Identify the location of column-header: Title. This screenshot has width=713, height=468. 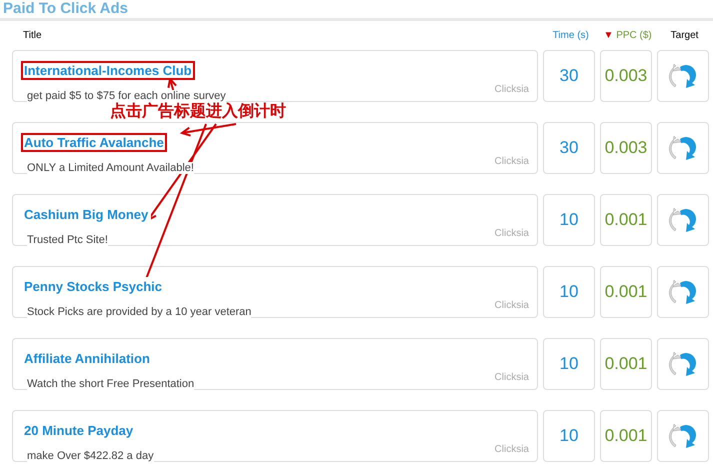
(33, 36).